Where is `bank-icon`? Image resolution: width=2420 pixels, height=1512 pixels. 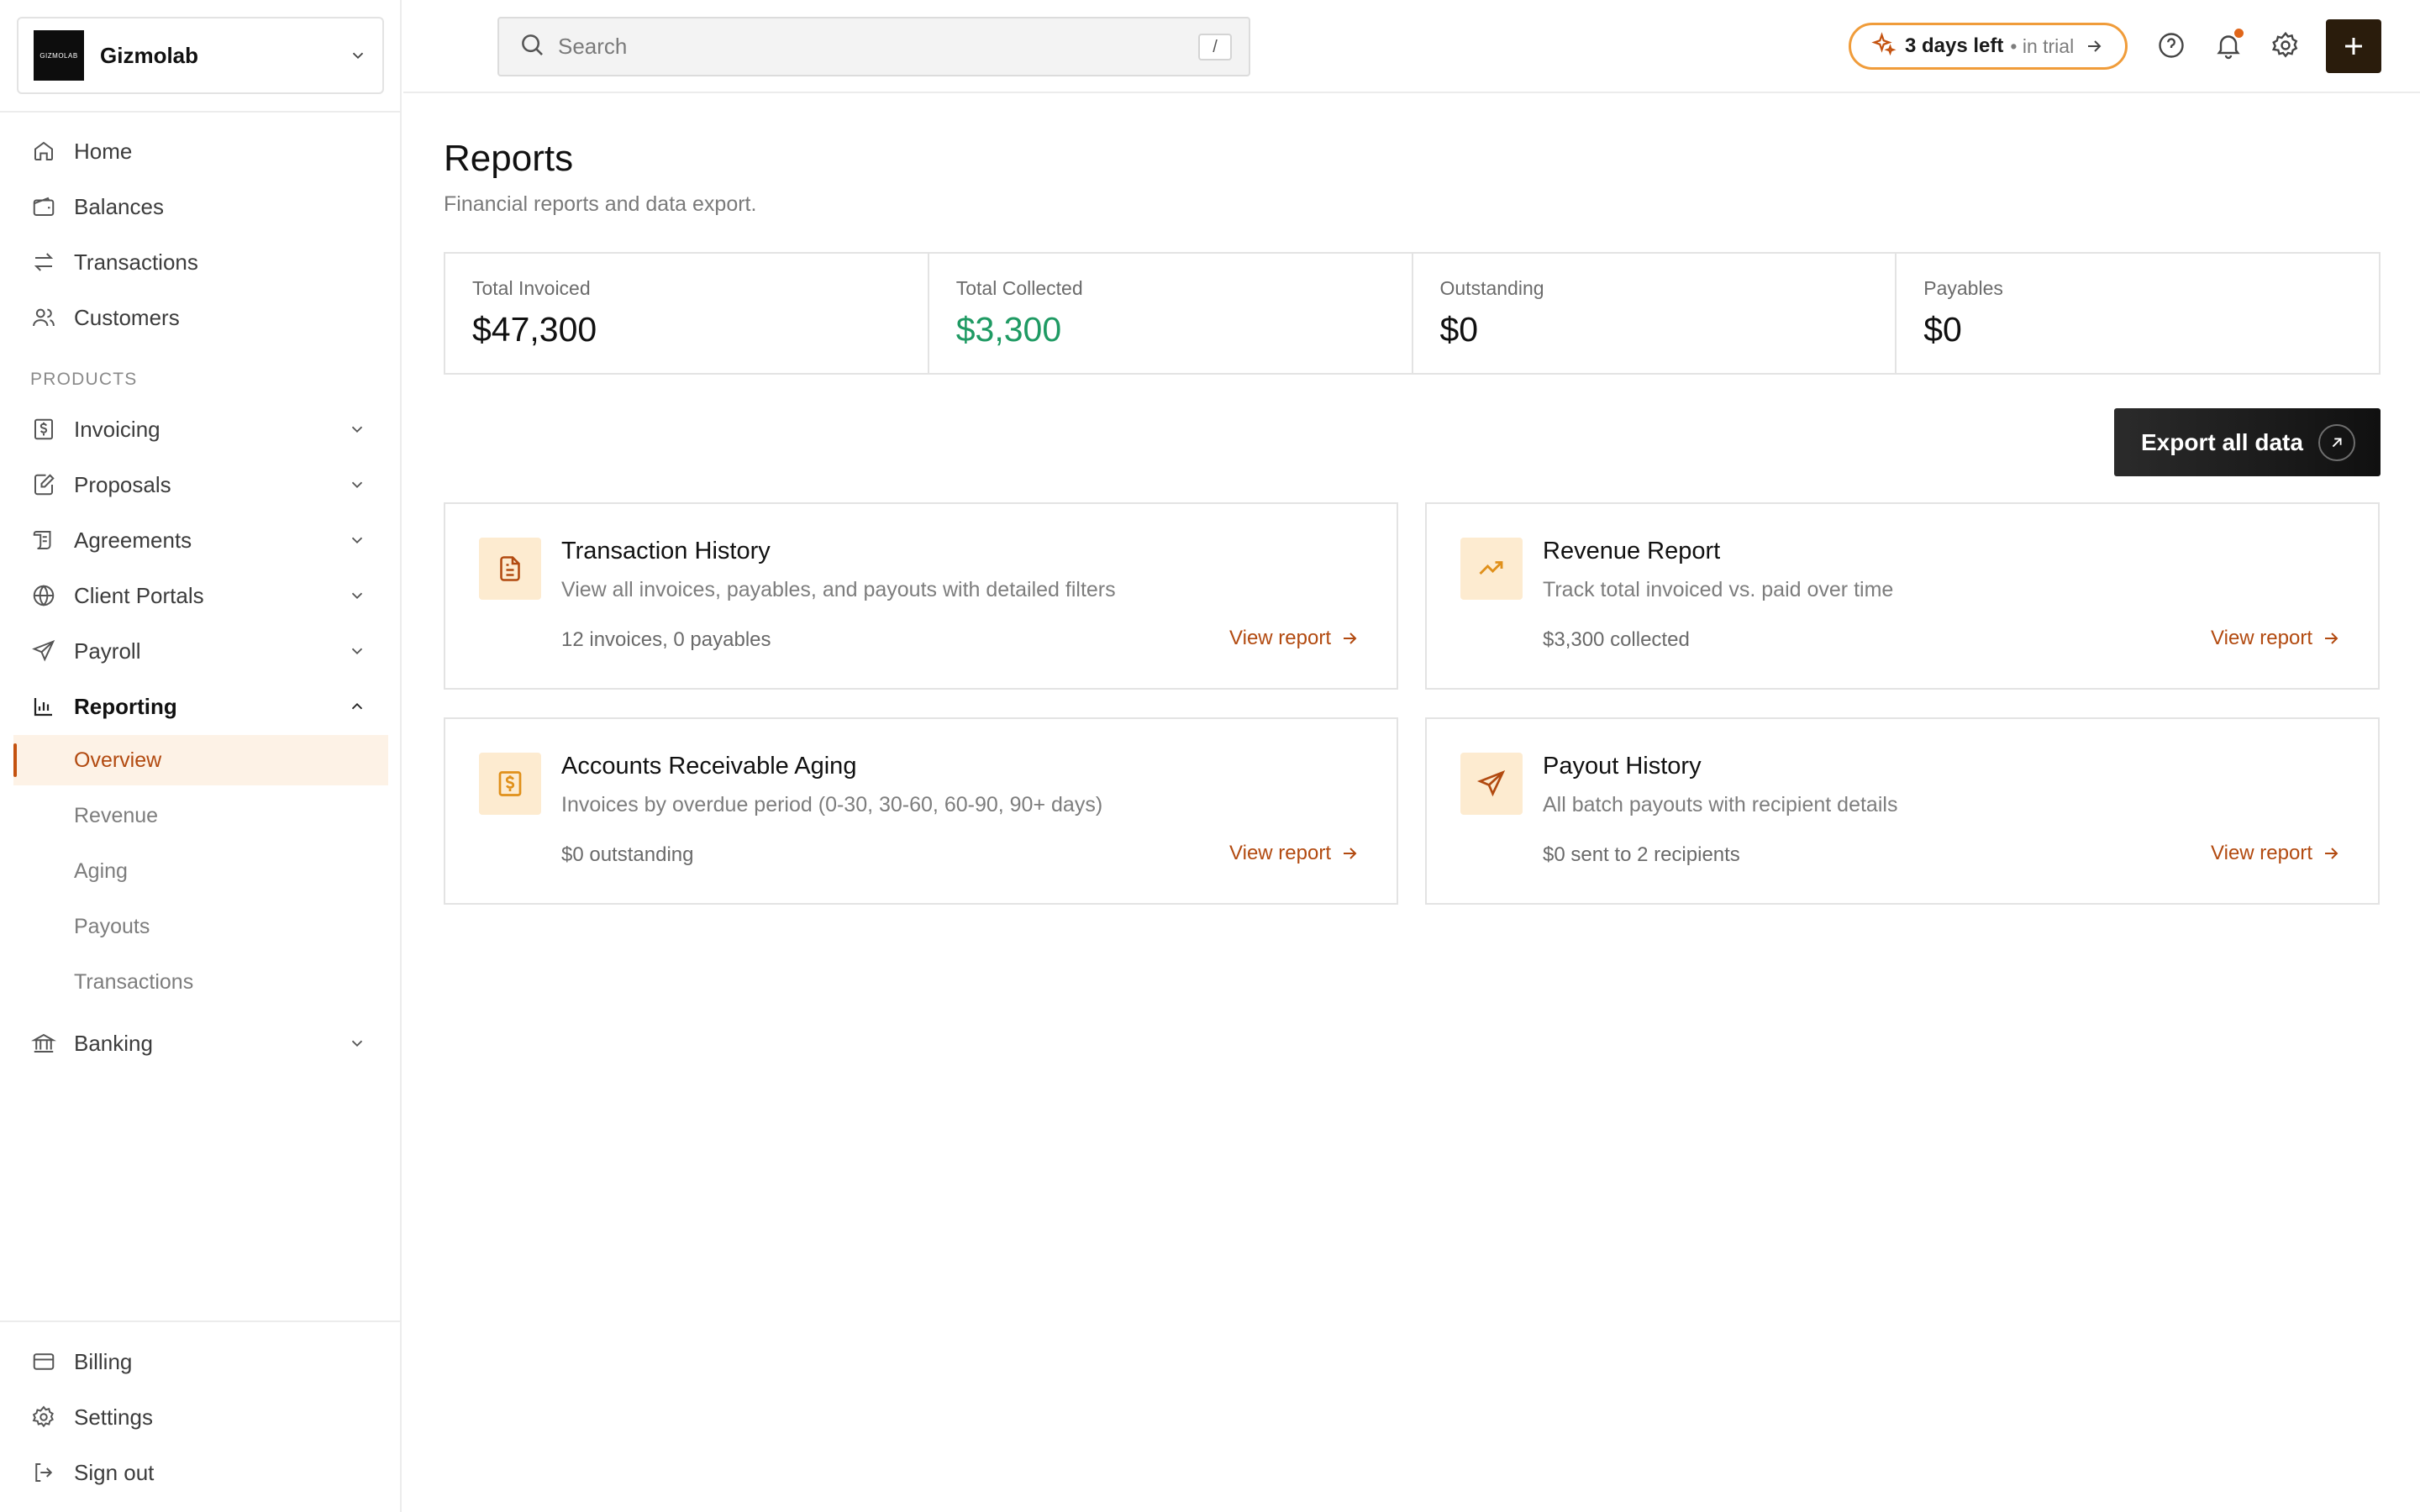
bank-icon is located at coordinates (43, 1043).